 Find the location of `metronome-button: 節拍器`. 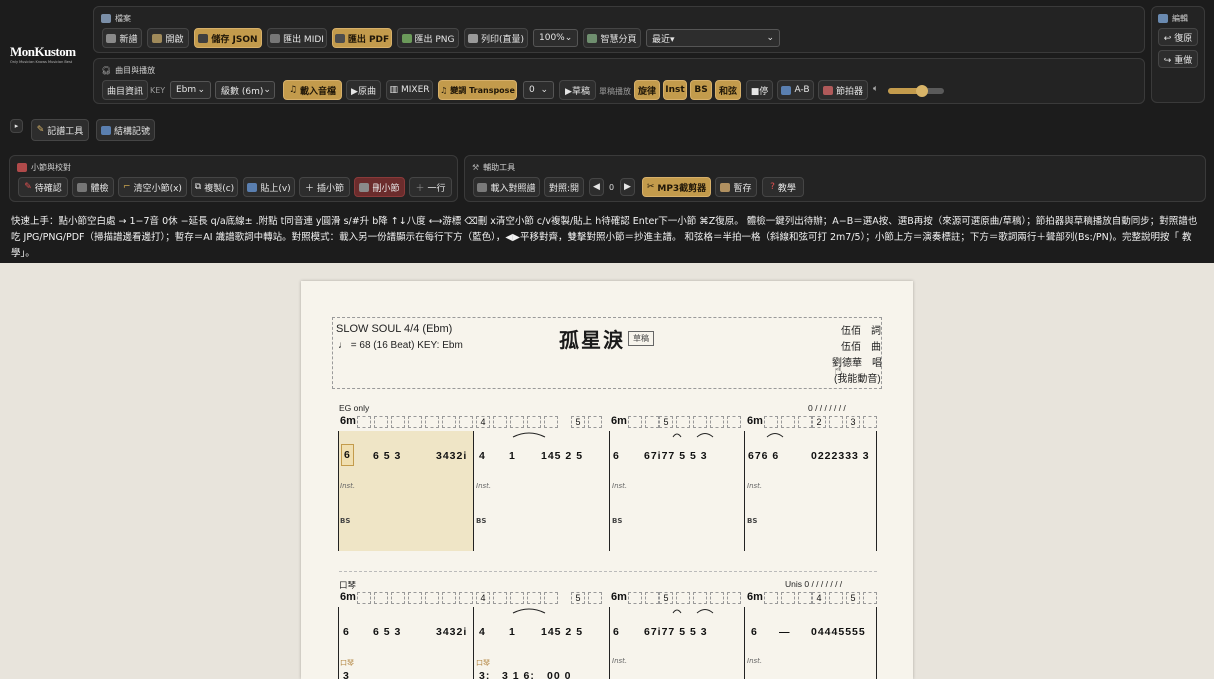

metronome-button: 節拍器 is located at coordinates (843, 90).